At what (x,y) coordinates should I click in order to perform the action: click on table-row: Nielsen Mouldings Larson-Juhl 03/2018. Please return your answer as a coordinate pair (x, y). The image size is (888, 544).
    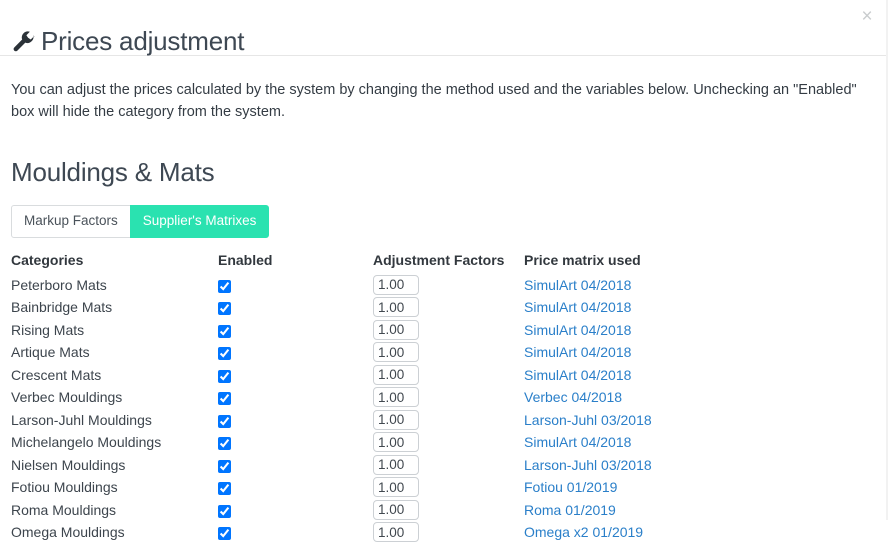
    Looking at the image, I should click on (449, 465).